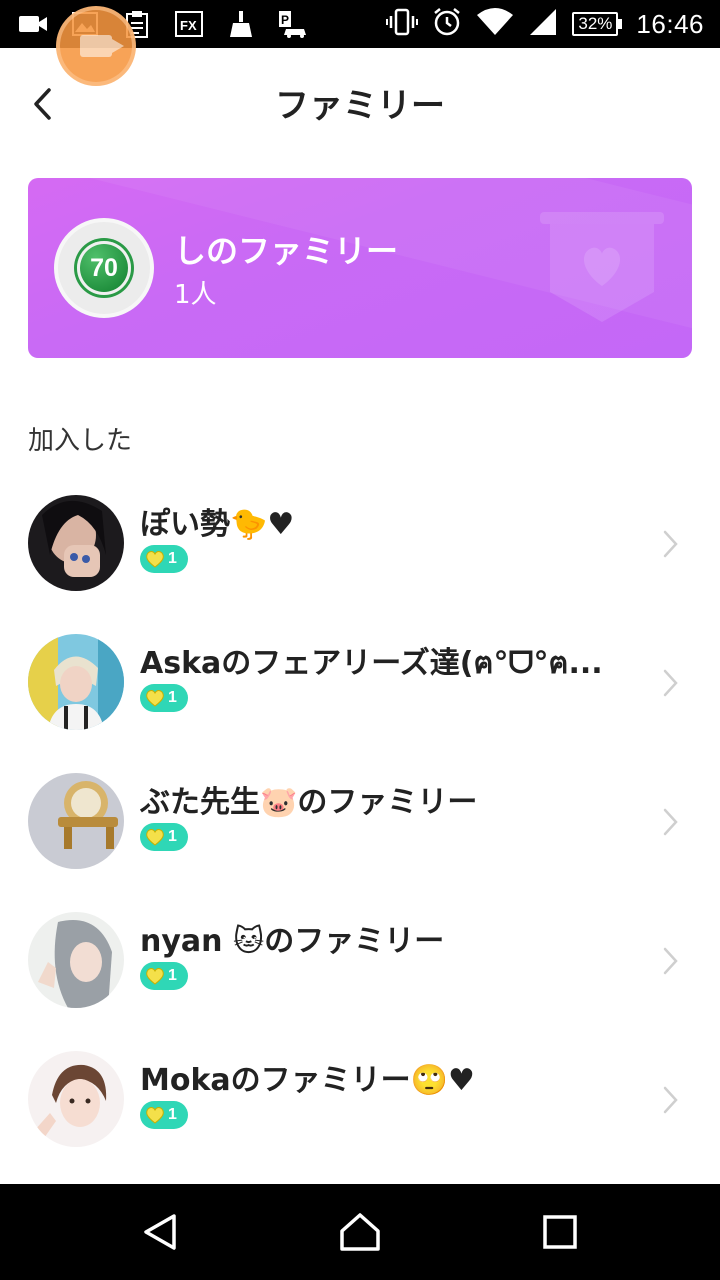  What do you see at coordinates (285, 20) in the screenshot?
I see `svg-text: P` at bounding box center [285, 20].